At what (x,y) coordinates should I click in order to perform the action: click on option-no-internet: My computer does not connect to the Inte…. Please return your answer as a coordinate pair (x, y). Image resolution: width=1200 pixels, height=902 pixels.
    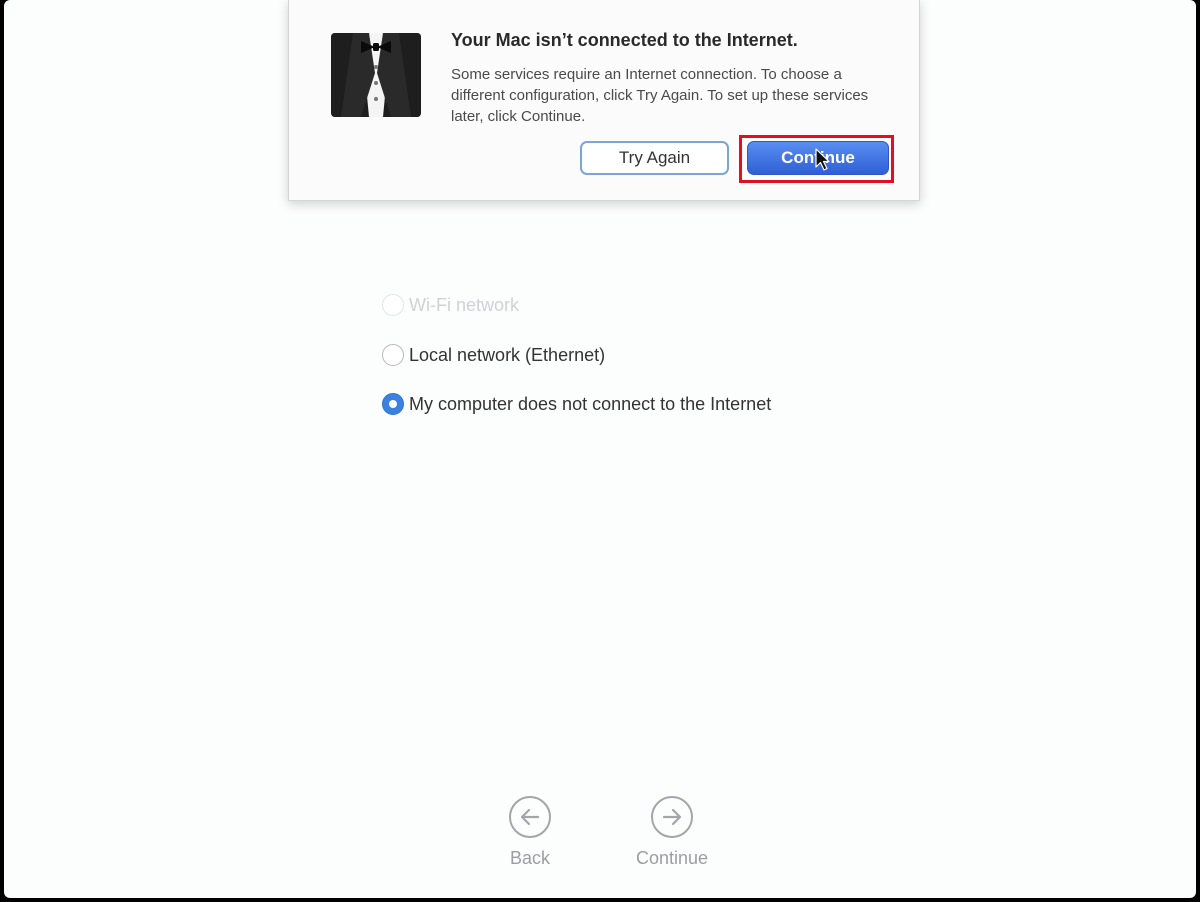
    Looking at the image, I should click on (576, 404).